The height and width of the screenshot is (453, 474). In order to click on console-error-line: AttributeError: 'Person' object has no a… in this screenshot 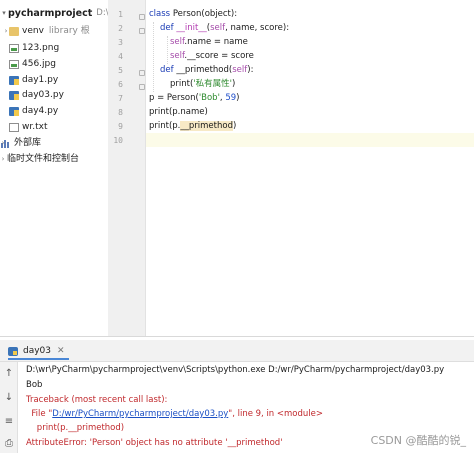, I will do `click(154, 443)`.